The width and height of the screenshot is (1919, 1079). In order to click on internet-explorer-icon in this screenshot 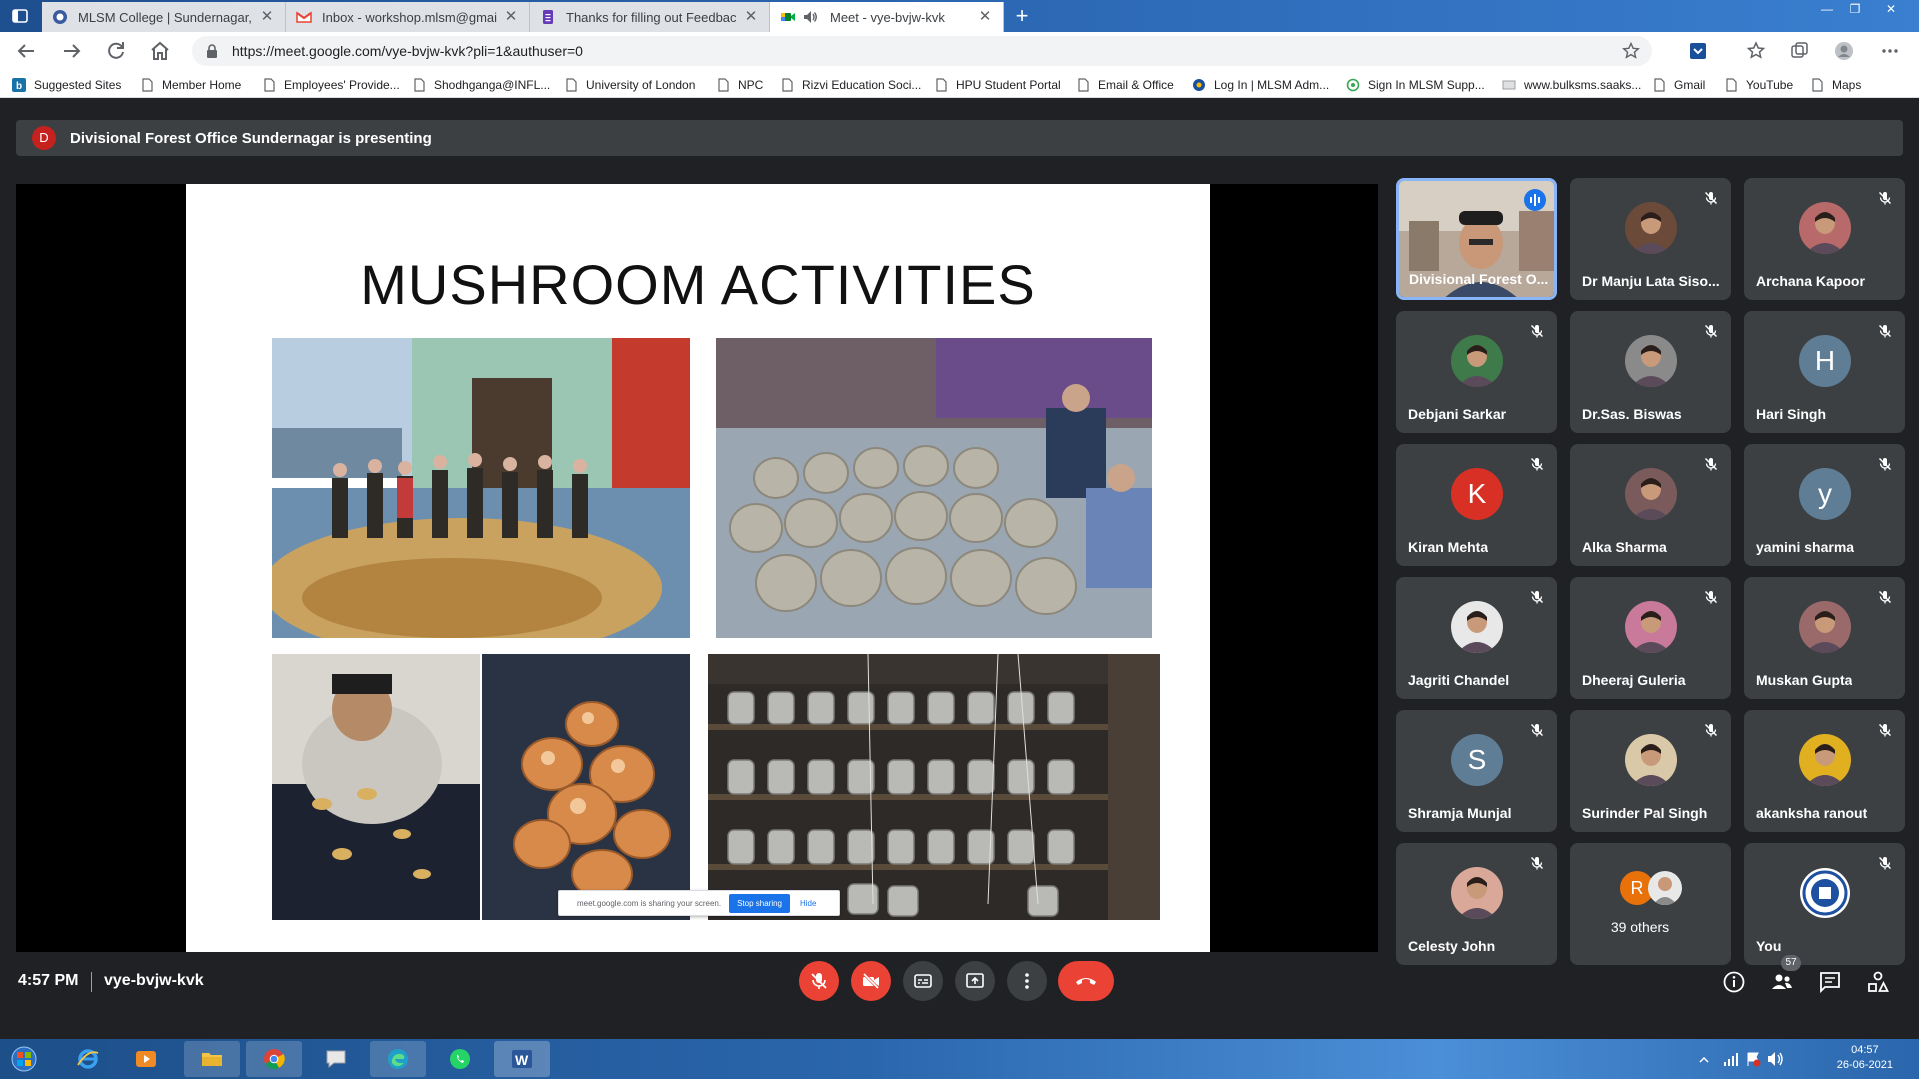, I will do `click(88, 1059)`.